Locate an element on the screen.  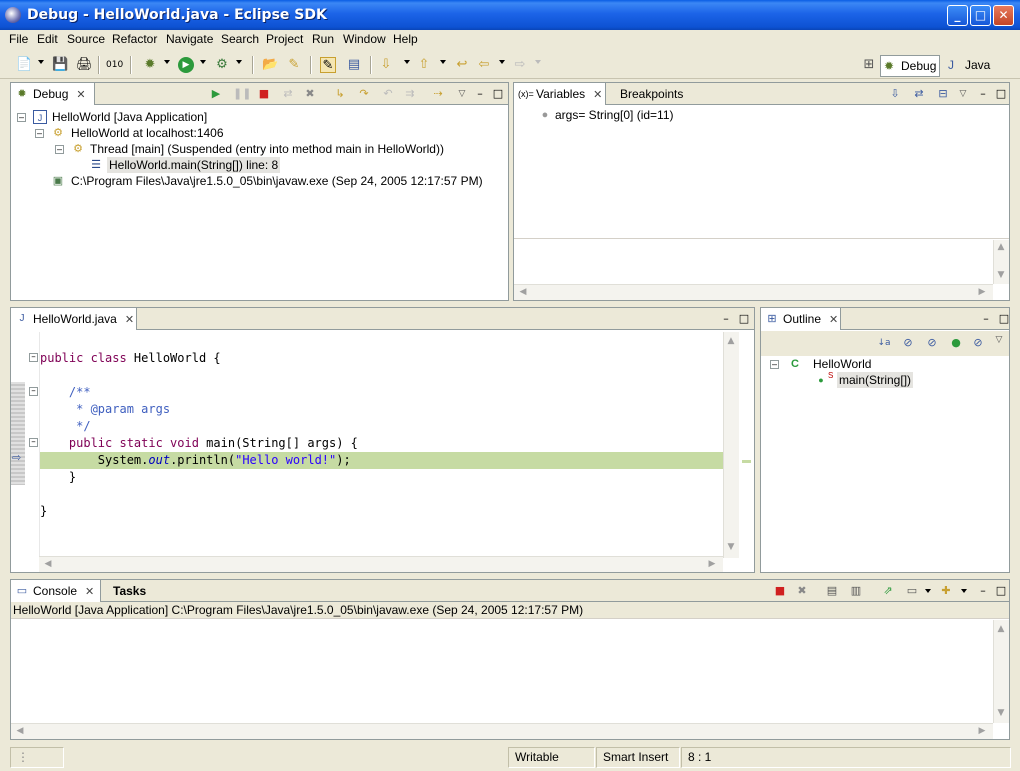
new-dropdown-icon is located at coordinates (41, 62).